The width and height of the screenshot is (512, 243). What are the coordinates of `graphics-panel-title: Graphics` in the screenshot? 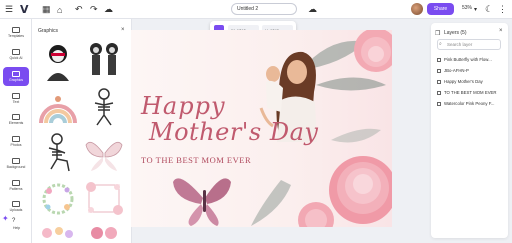 It's located at (48, 31).